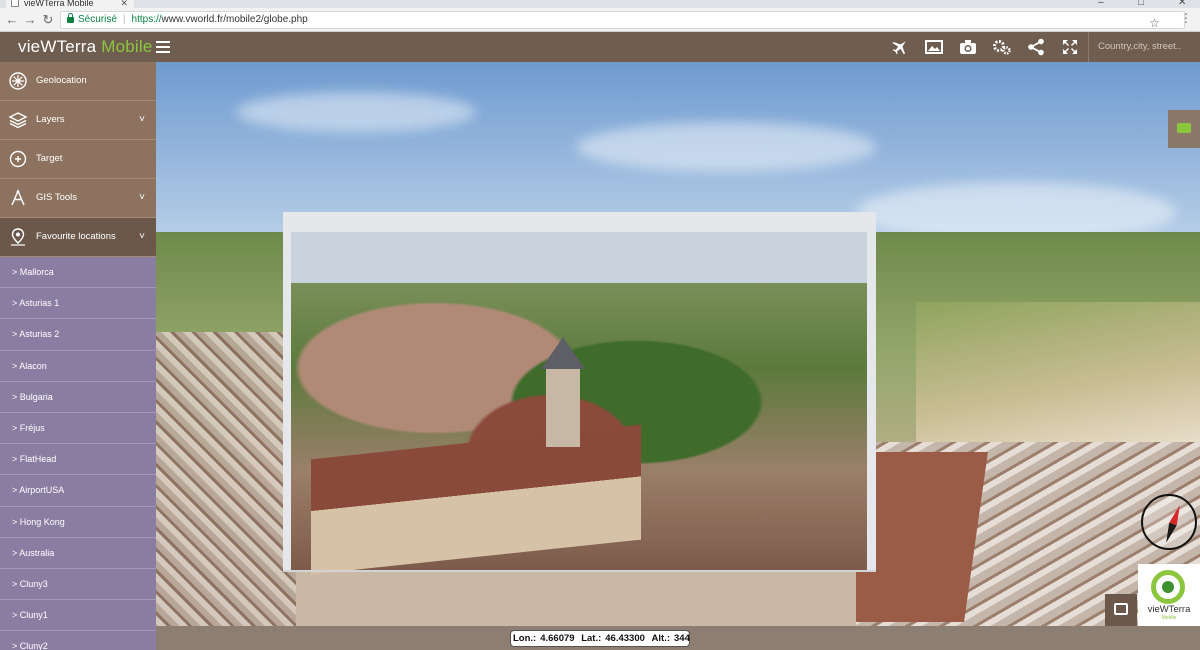  What do you see at coordinates (78, 553) in the screenshot?
I see `favourite-item: > Australia` at bounding box center [78, 553].